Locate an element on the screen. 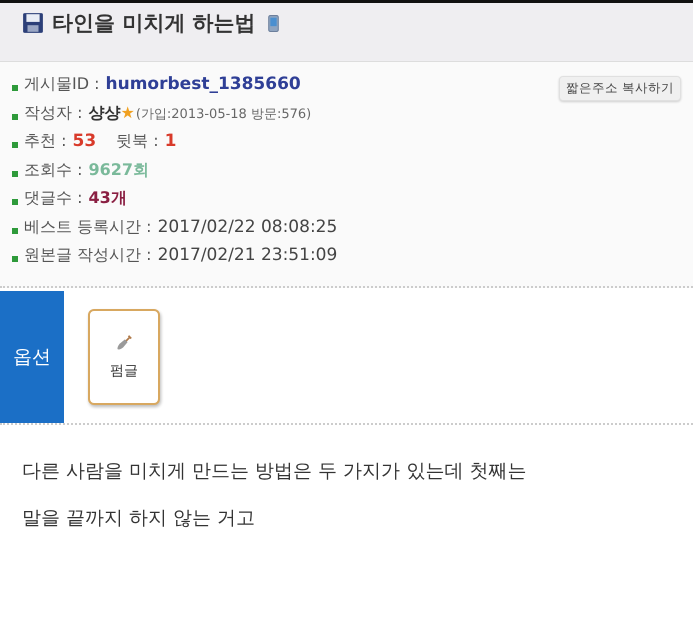 This screenshot has width=693, height=622. comment-count: 43개 is located at coordinates (107, 198).